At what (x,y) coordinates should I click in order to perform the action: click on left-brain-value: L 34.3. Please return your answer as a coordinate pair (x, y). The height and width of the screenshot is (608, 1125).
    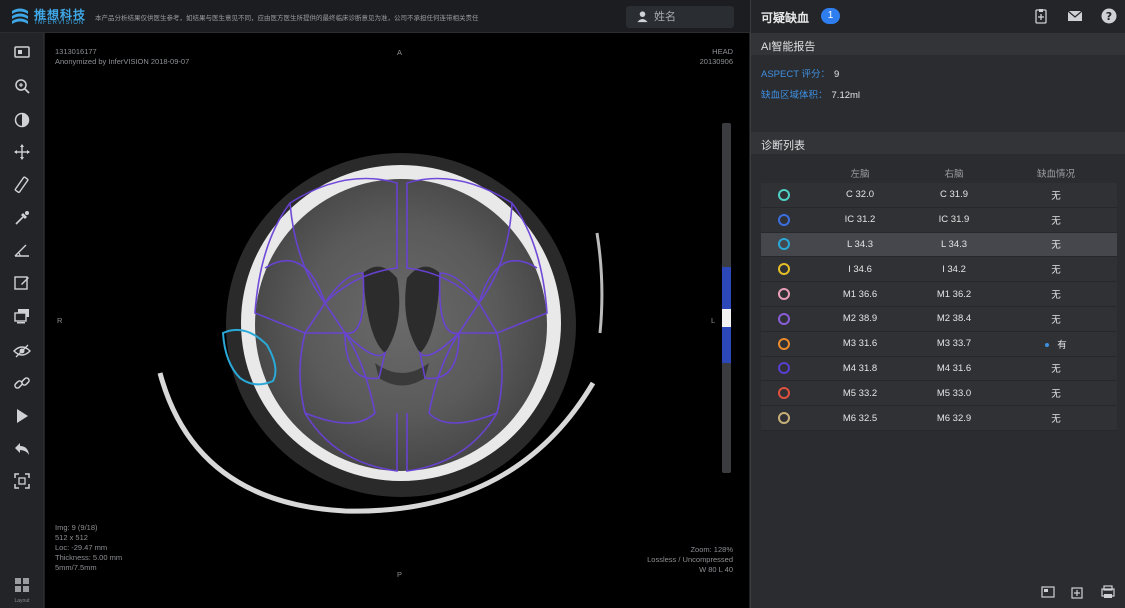
    Looking at the image, I should click on (860, 244).